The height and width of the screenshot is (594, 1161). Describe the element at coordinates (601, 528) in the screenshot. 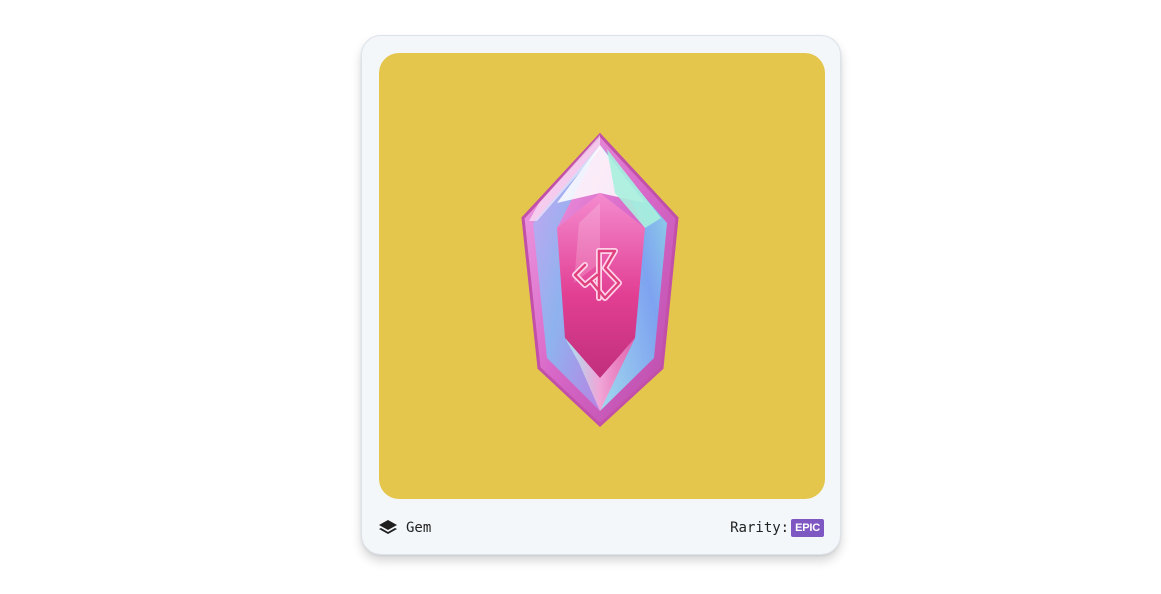

I see `card-footer: Gem Rarity: EPIC` at that location.